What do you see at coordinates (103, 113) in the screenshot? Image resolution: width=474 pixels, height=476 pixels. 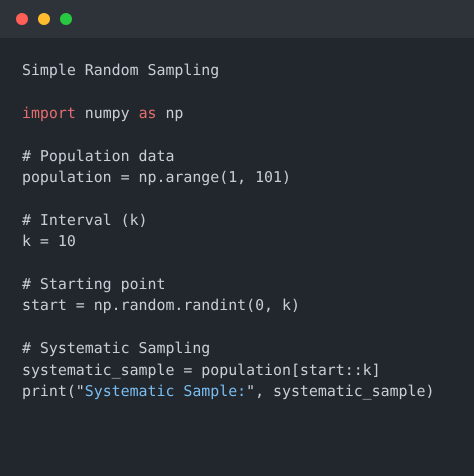 I see `code-line: import numpy as np` at bounding box center [103, 113].